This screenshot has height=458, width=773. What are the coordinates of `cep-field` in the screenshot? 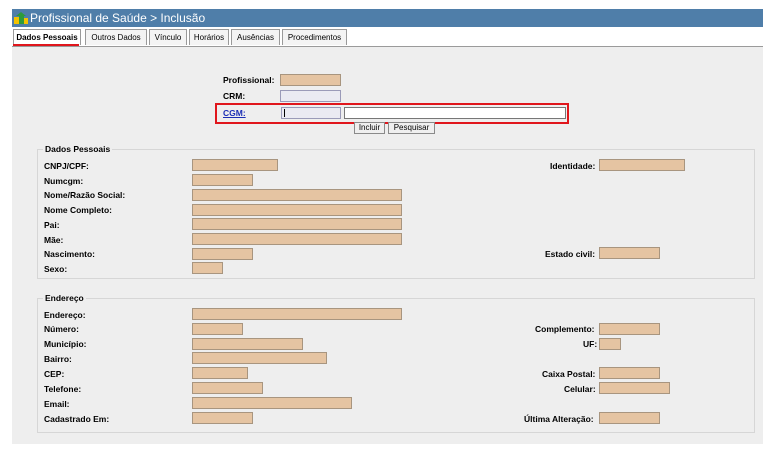 It's located at (220, 373).